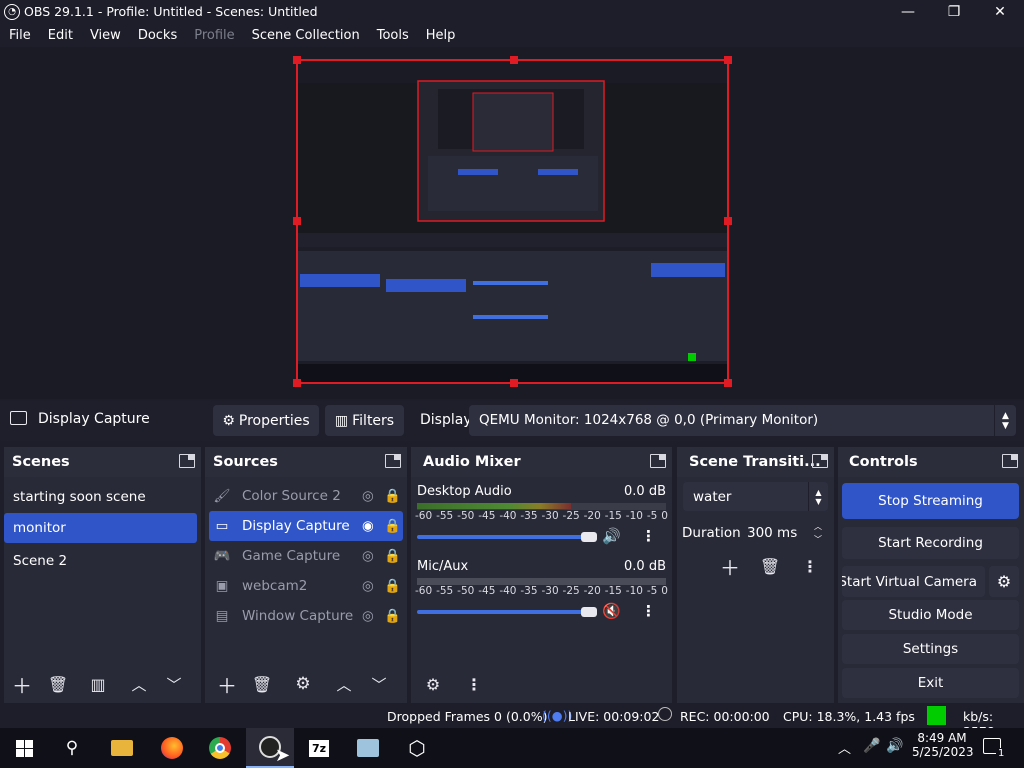 The image size is (1024, 768). What do you see at coordinates (172, 748) in the screenshot?
I see `firefox-button` at bounding box center [172, 748].